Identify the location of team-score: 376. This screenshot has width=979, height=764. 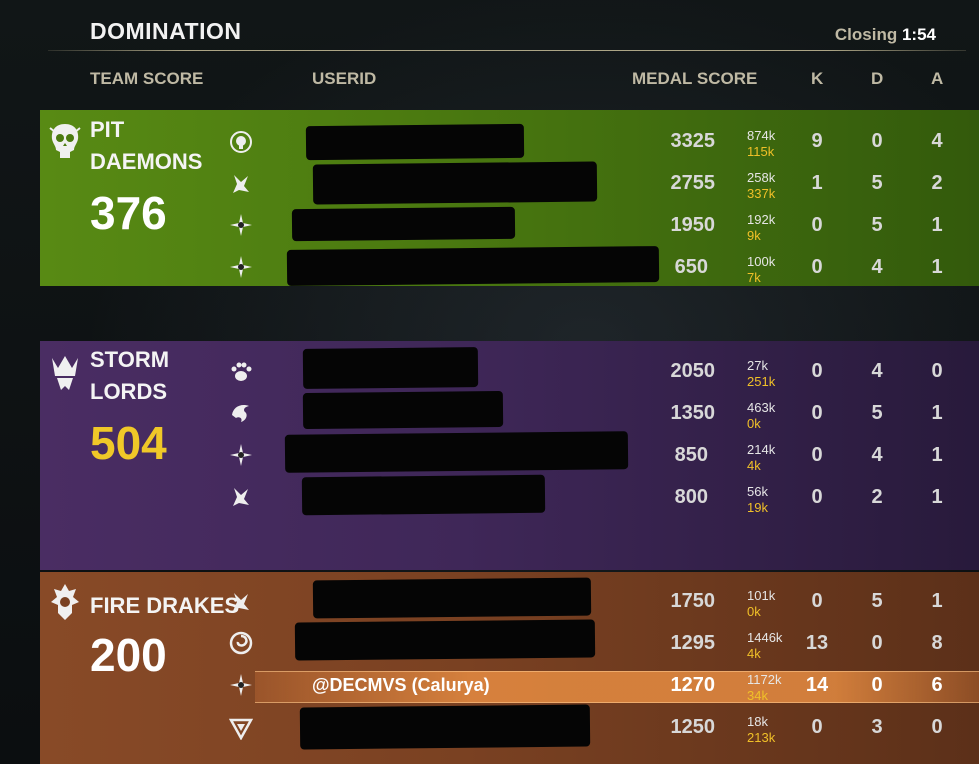
(128, 213).